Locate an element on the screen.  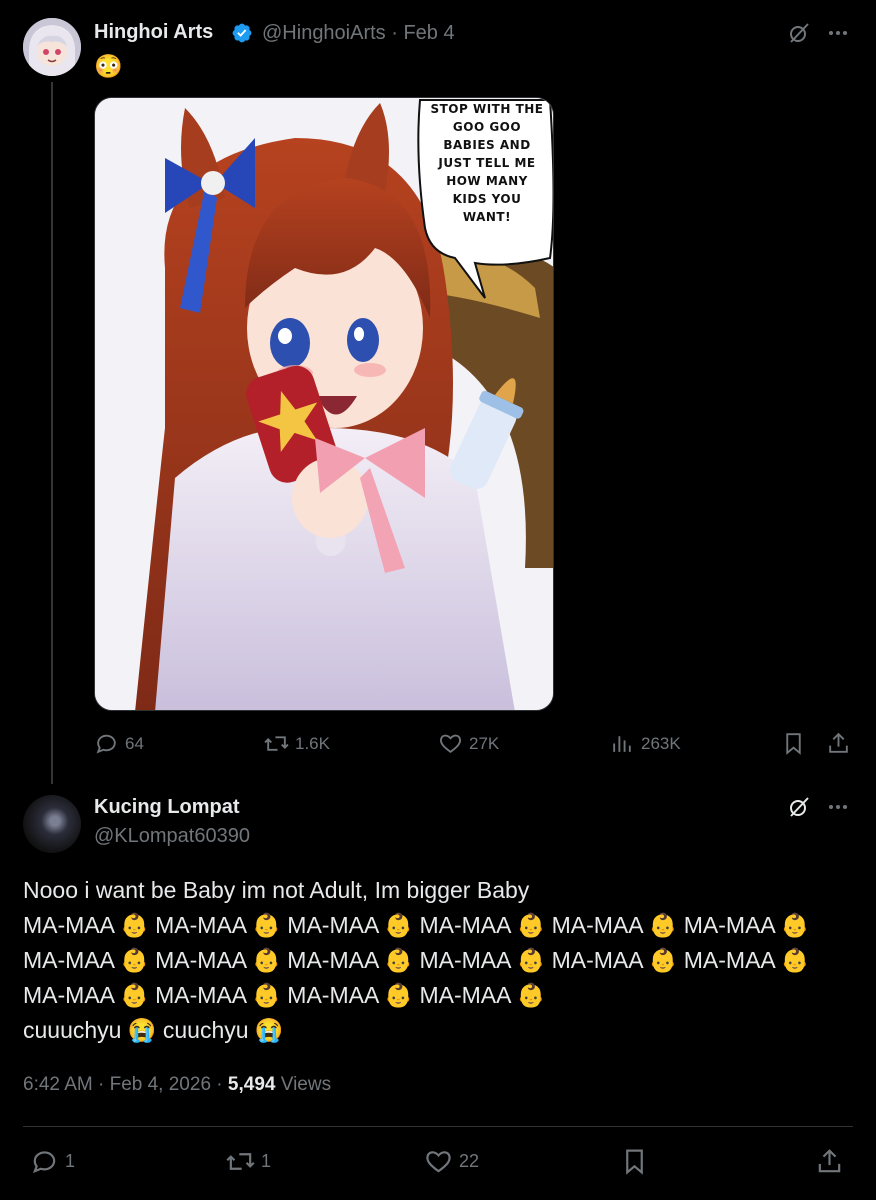
reply-share-button is located at coordinates (829, 1161).